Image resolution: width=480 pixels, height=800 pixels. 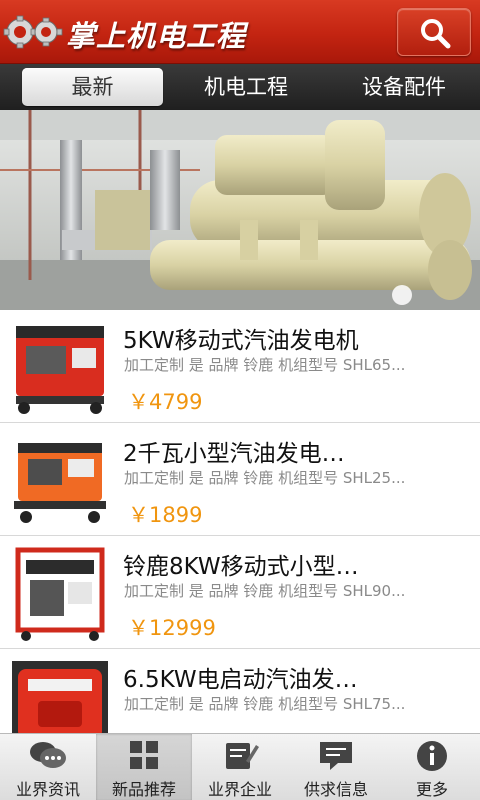 I want to click on category-tabs: 最新 机电工程 设备配件, so click(x=240, y=87).